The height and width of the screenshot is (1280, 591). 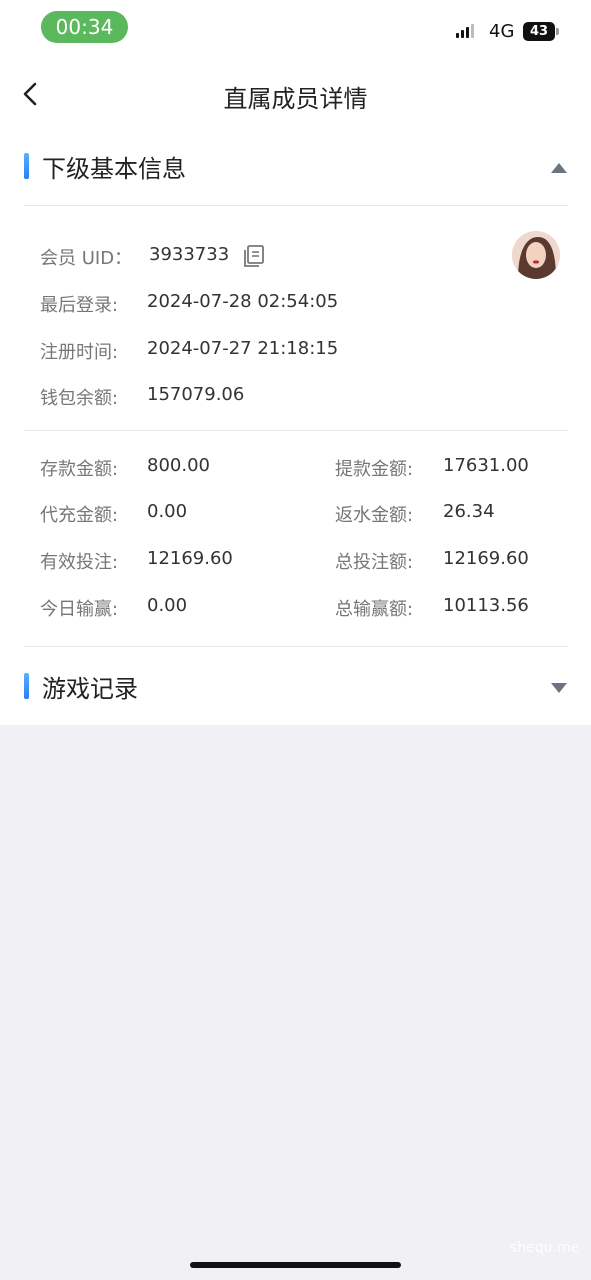 What do you see at coordinates (90, 689) in the screenshot?
I see `game-records-title: 游戏记录` at bounding box center [90, 689].